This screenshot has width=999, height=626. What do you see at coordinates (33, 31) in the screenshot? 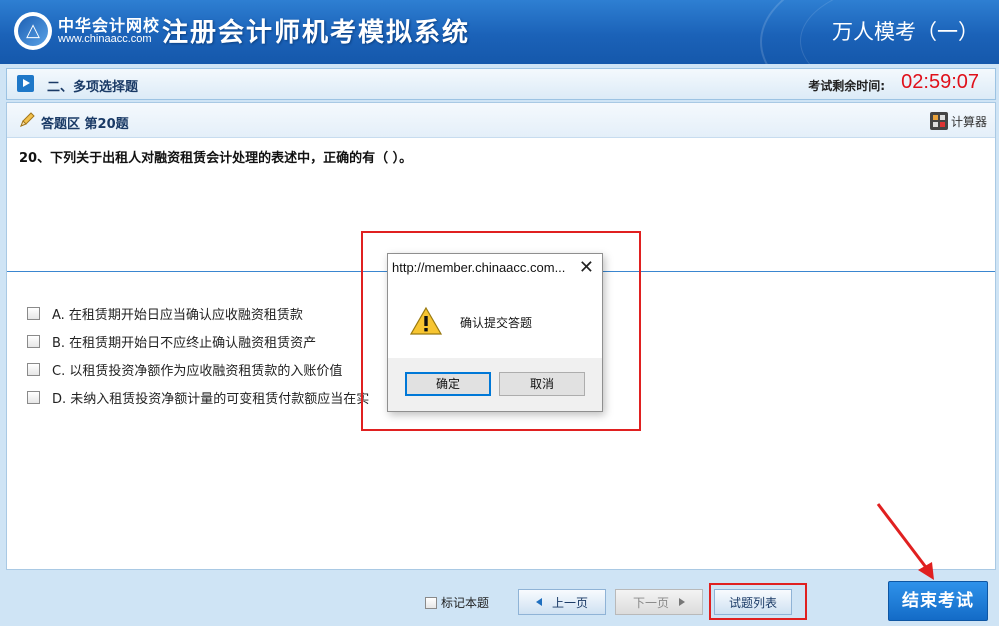
I see `brand-logo-icon: △` at bounding box center [33, 31].